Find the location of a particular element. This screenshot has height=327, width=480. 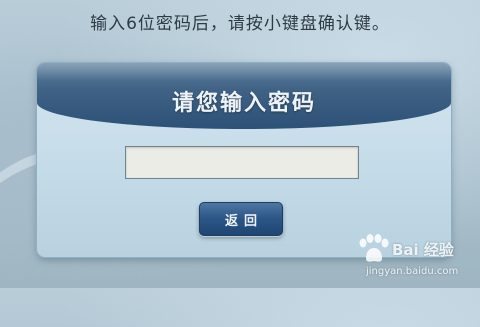

paw-logo-icon is located at coordinates (374, 248).